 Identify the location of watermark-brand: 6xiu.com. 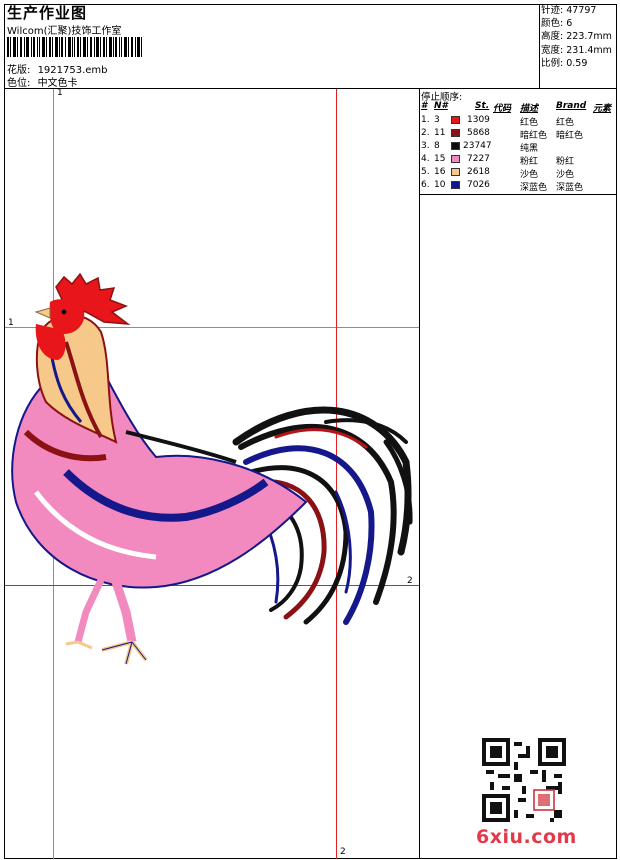
(526, 837).